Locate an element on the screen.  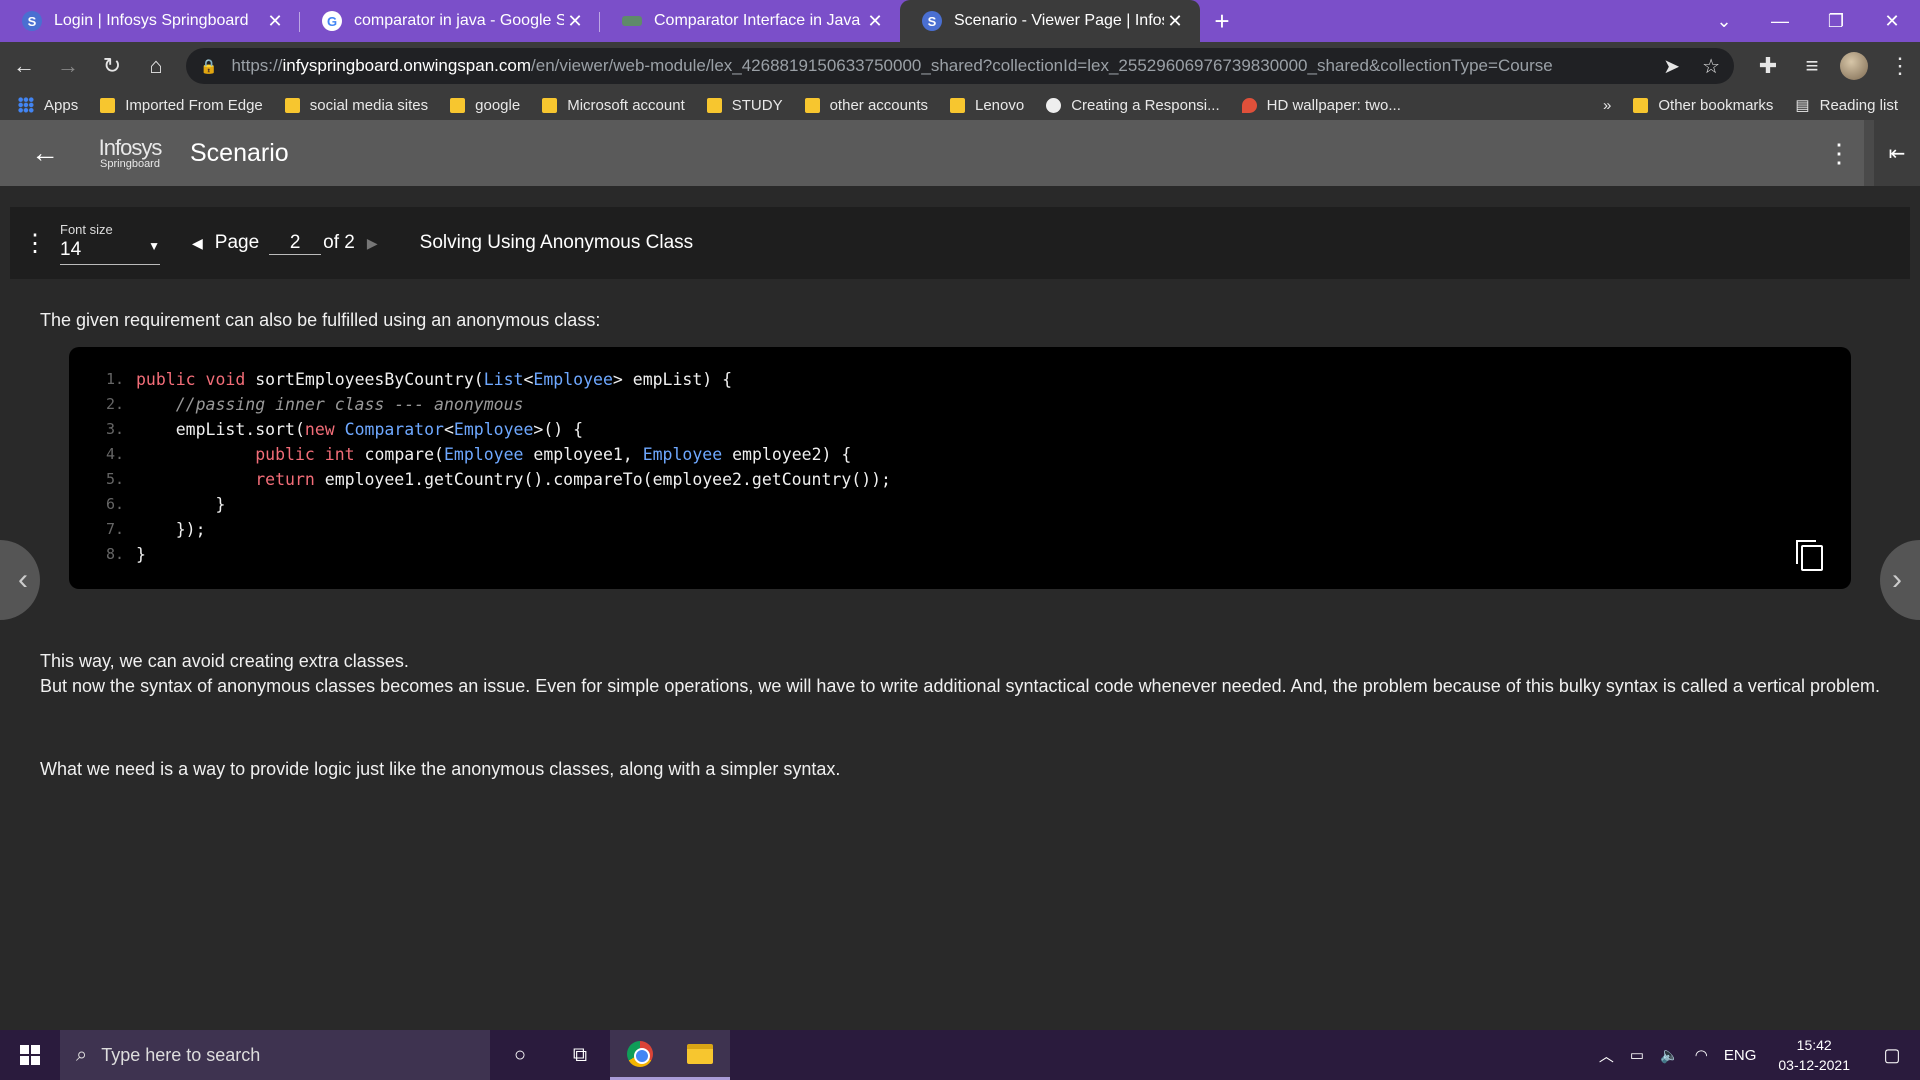
viewer-menu-icon: ⋮ is located at coordinates (35, 243).